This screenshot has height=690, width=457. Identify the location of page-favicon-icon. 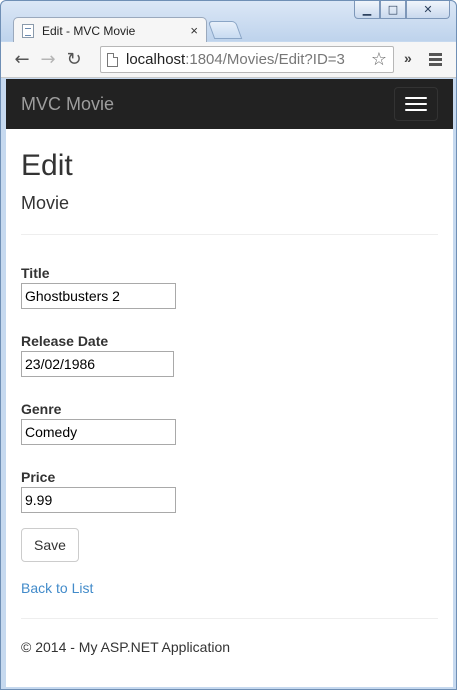
(28, 30).